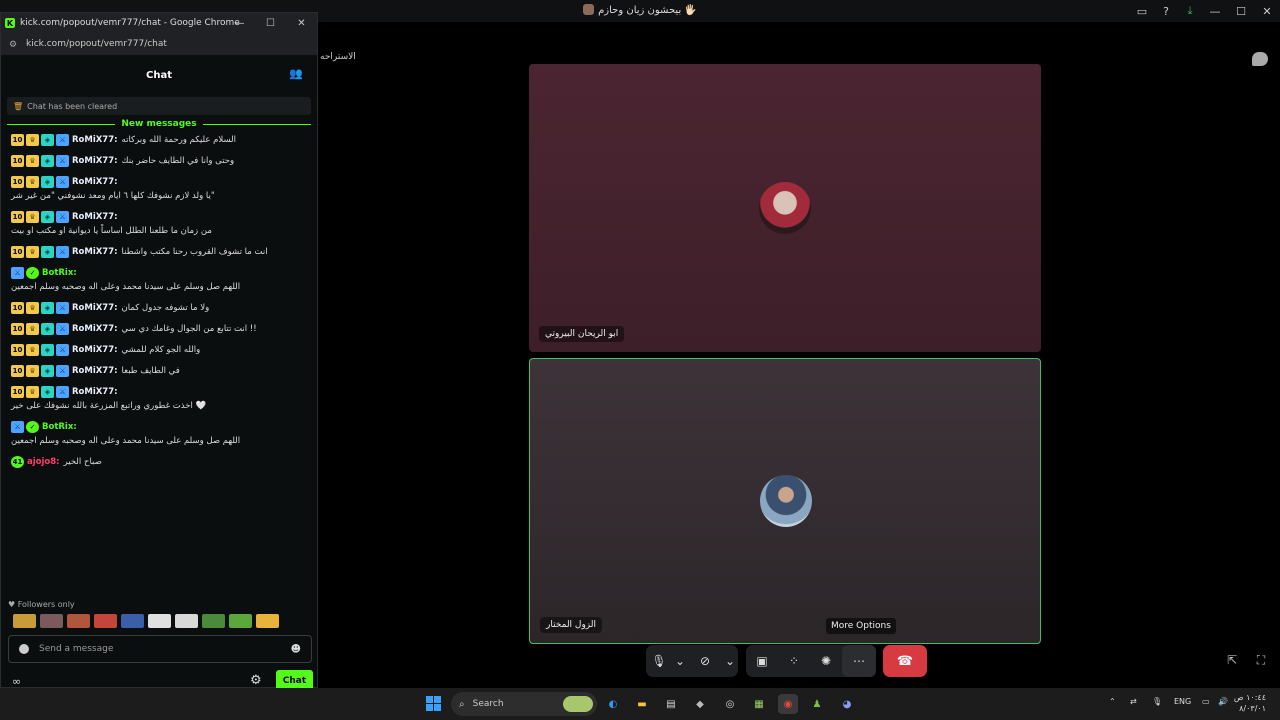  What do you see at coordinates (1249, 697) in the screenshot?
I see `time: ١٠:٤٤ ص` at bounding box center [1249, 697].